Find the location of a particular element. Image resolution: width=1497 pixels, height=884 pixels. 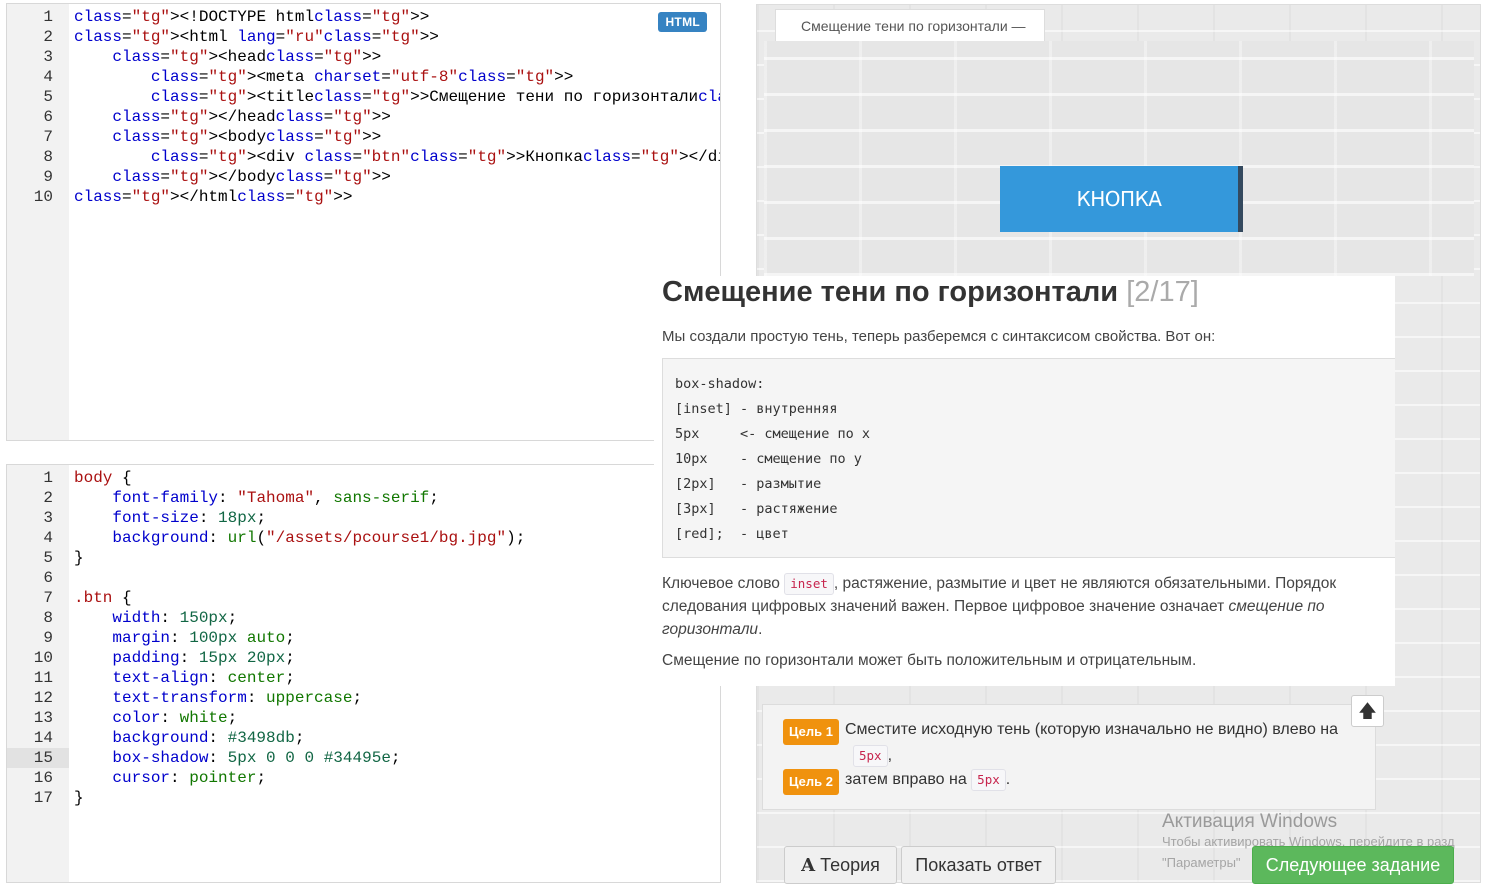

lesson-title-text: Смещение тени по горизонтали is located at coordinates (890, 292).